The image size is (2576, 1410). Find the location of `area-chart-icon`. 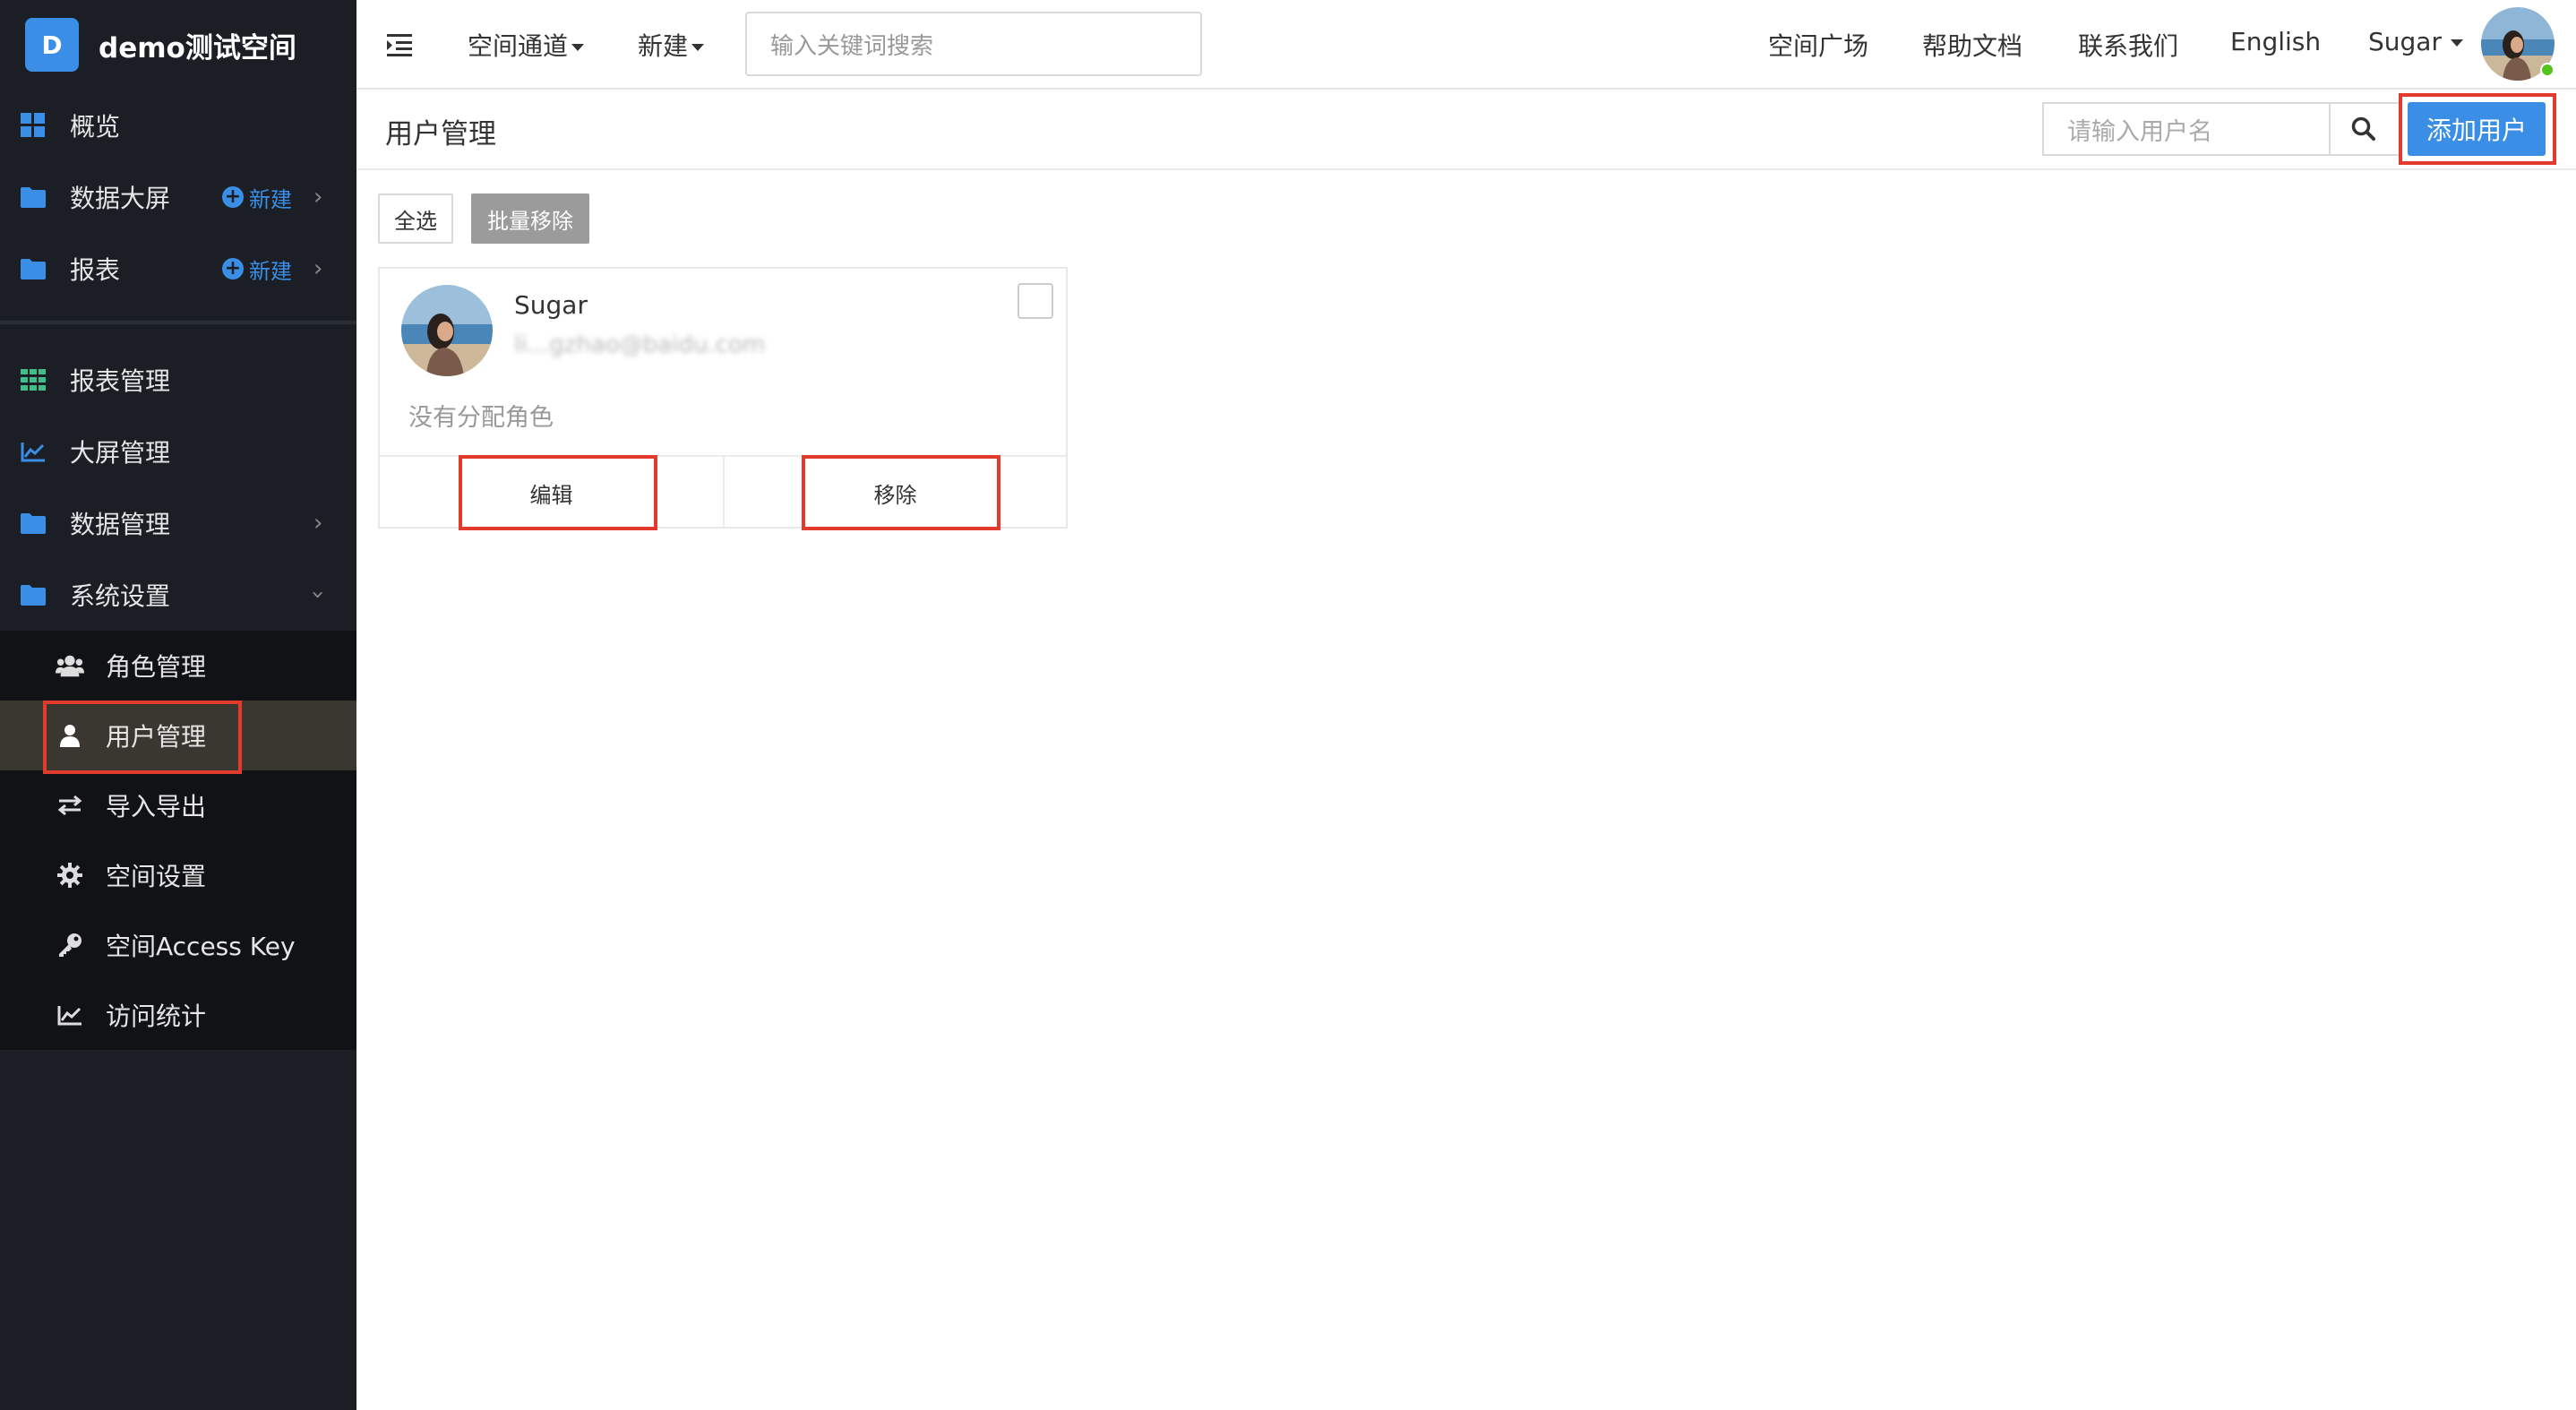

area-chart-icon is located at coordinates (70, 1015).